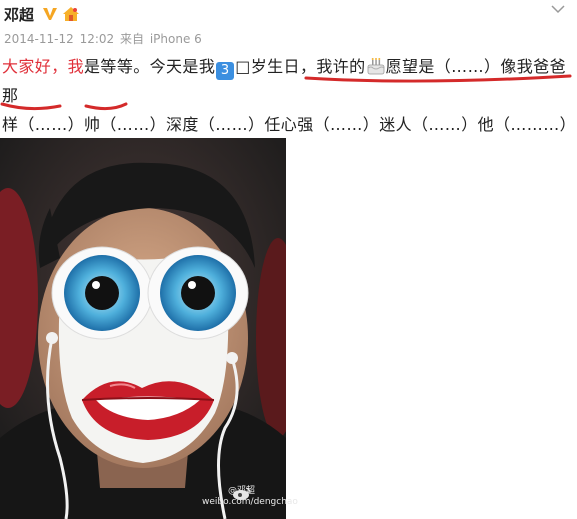  I want to click on greeting-text: 大家好，, so click(35, 66).